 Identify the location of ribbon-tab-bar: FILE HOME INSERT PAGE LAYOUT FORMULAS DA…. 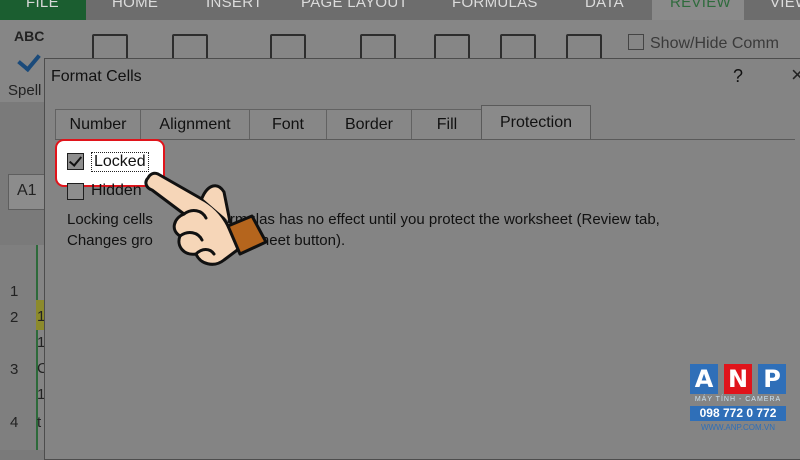
(400, 11).